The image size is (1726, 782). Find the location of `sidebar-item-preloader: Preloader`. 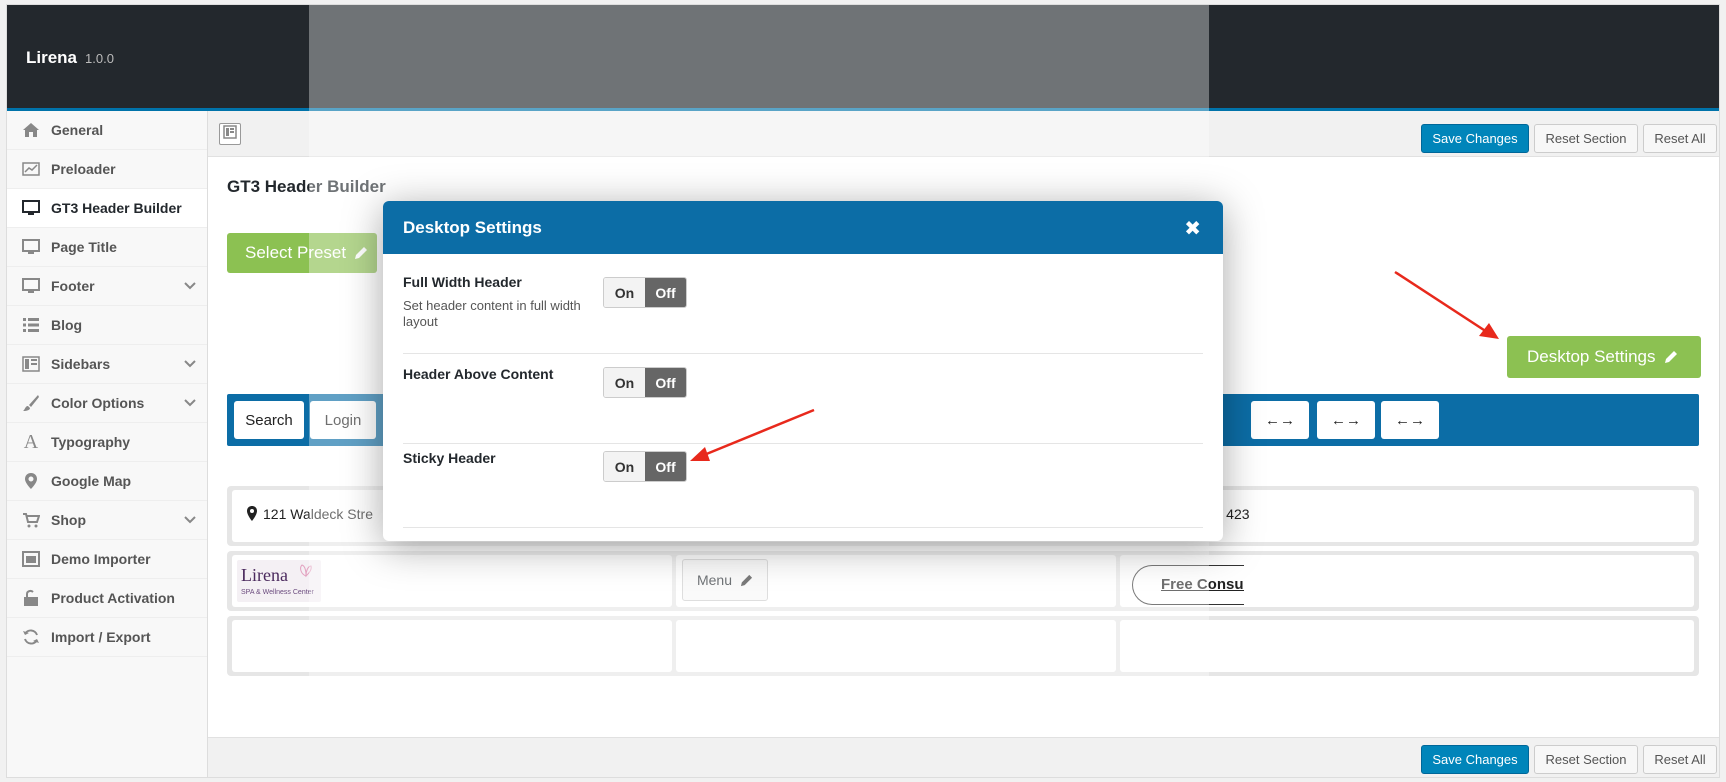

sidebar-item-preloader: Preloader is located at coordinates (107, 169).